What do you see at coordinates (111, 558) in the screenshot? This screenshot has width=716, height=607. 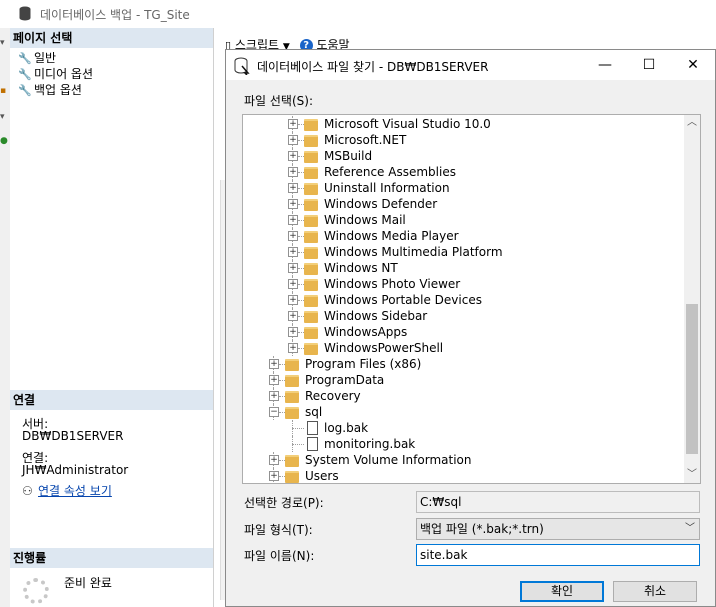 I see `progress-header: 진행률` at bounding box center [111, 558].